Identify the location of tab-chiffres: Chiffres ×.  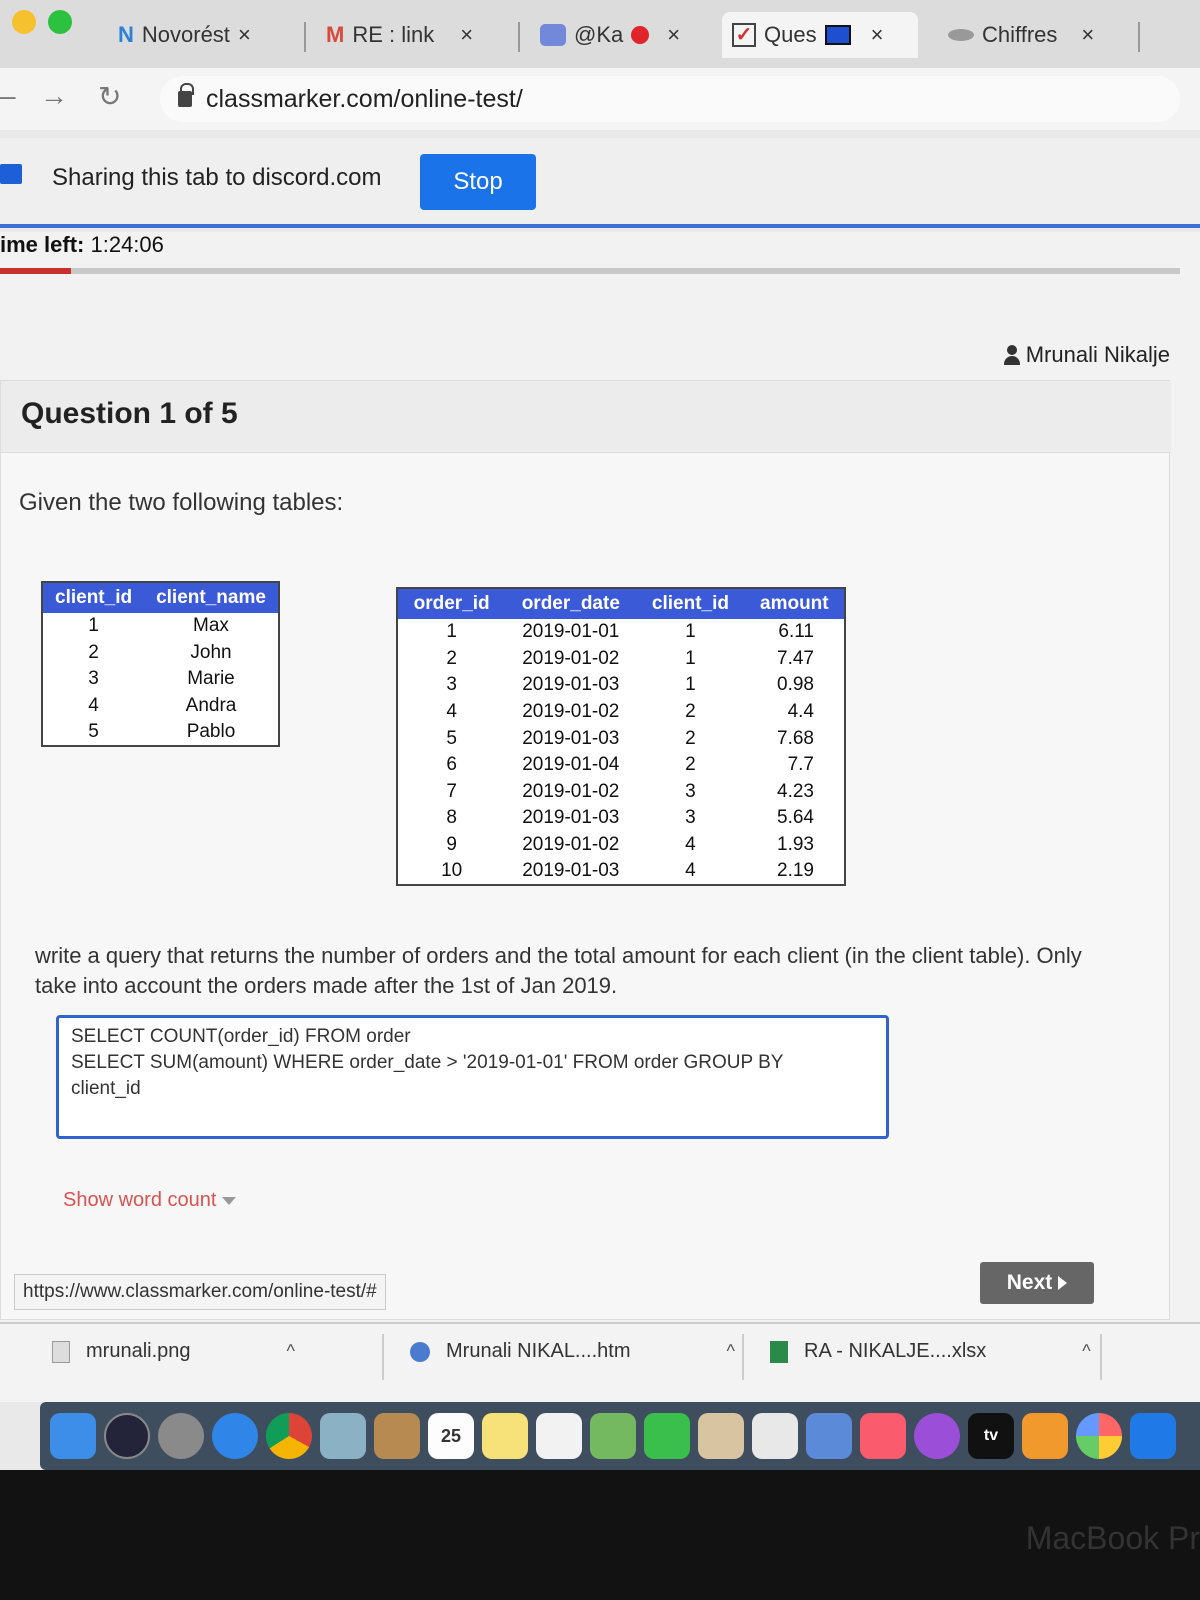
(1021, 35).